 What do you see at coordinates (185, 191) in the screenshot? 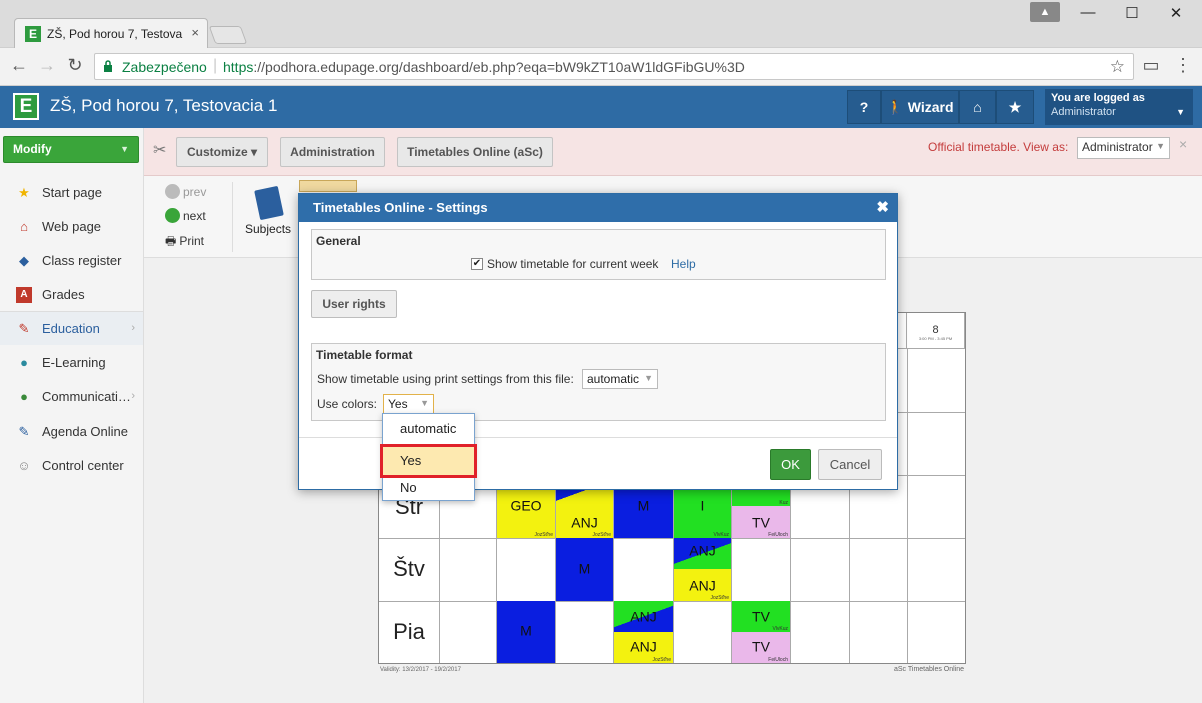
I see `prev-button: prev` at bounding box center [185, 191].